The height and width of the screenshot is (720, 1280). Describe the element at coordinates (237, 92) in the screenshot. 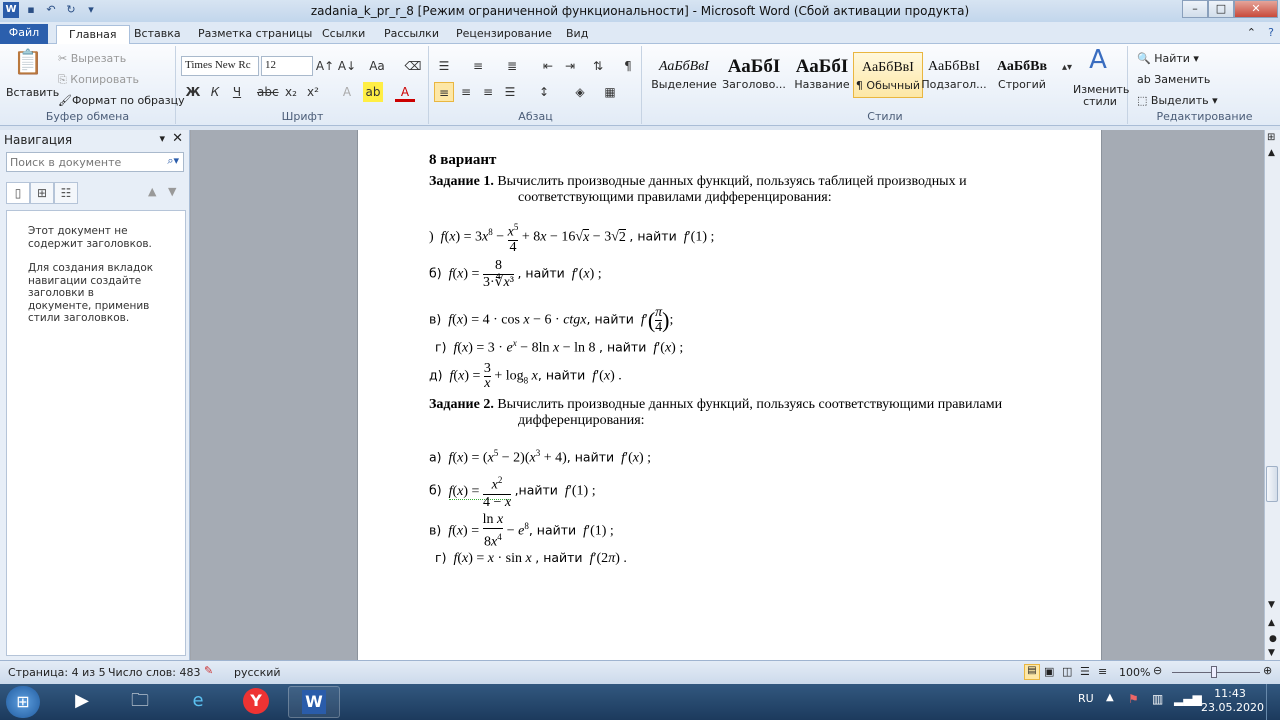

I see `underline-icon: Ч` at that location.